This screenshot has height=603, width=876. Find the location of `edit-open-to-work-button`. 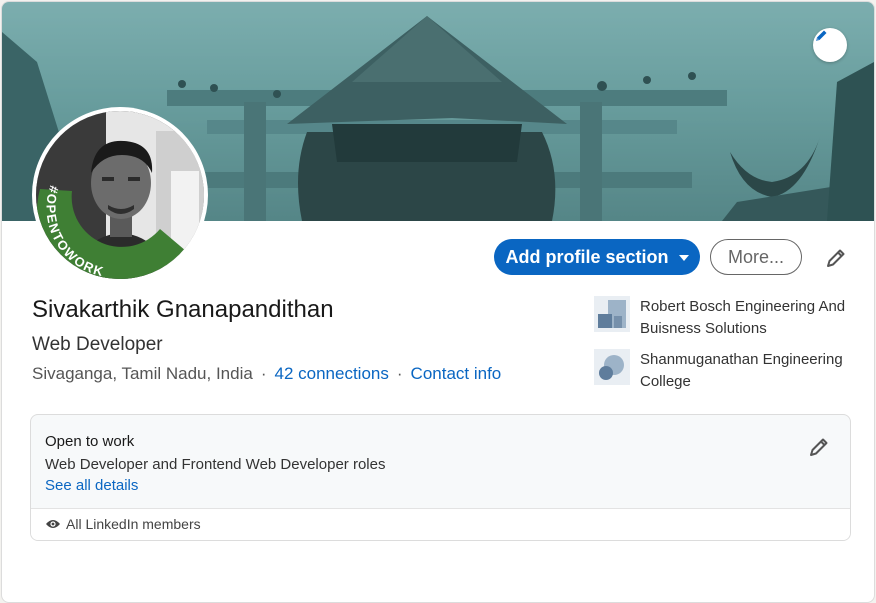

edit-open-to-work-button is located at coordinates (819, 447).